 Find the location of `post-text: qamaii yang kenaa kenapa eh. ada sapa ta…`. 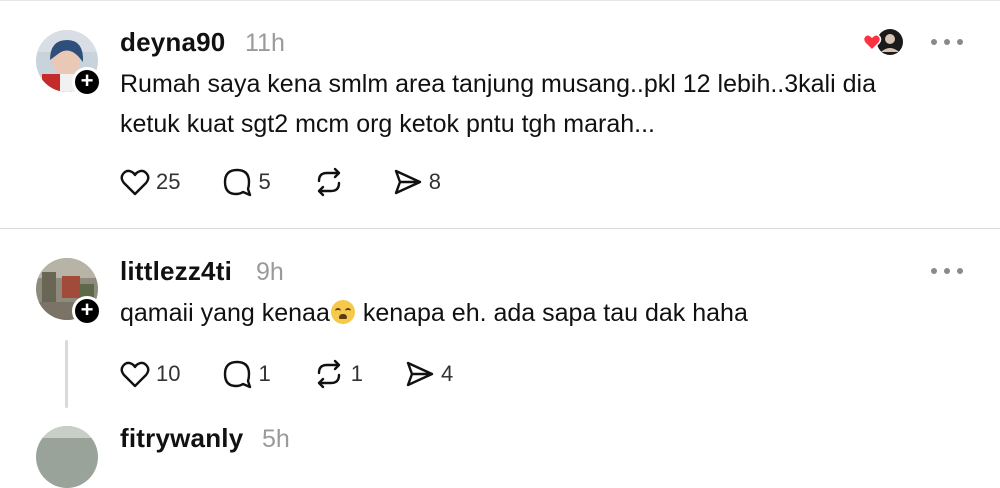

post-text: qamaii yang kenaa kenapa eh. ada sapa ta… is located at coordinates (434, 313).